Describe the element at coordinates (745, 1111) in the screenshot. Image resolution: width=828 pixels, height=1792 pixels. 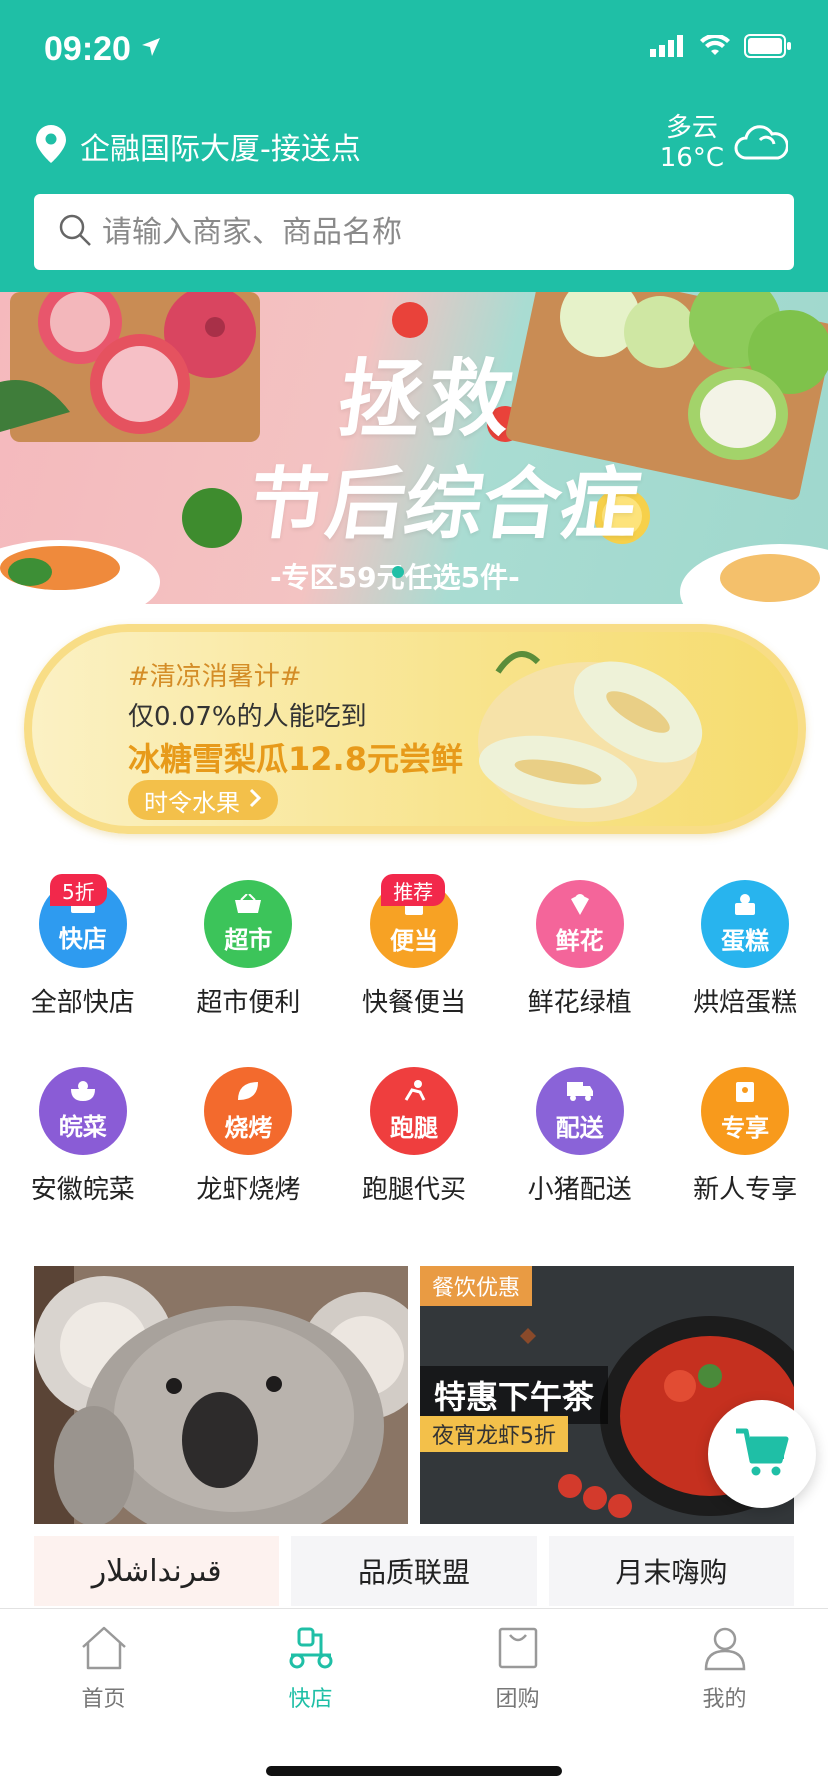
I see `category-icon-circle: 专享` at that location.